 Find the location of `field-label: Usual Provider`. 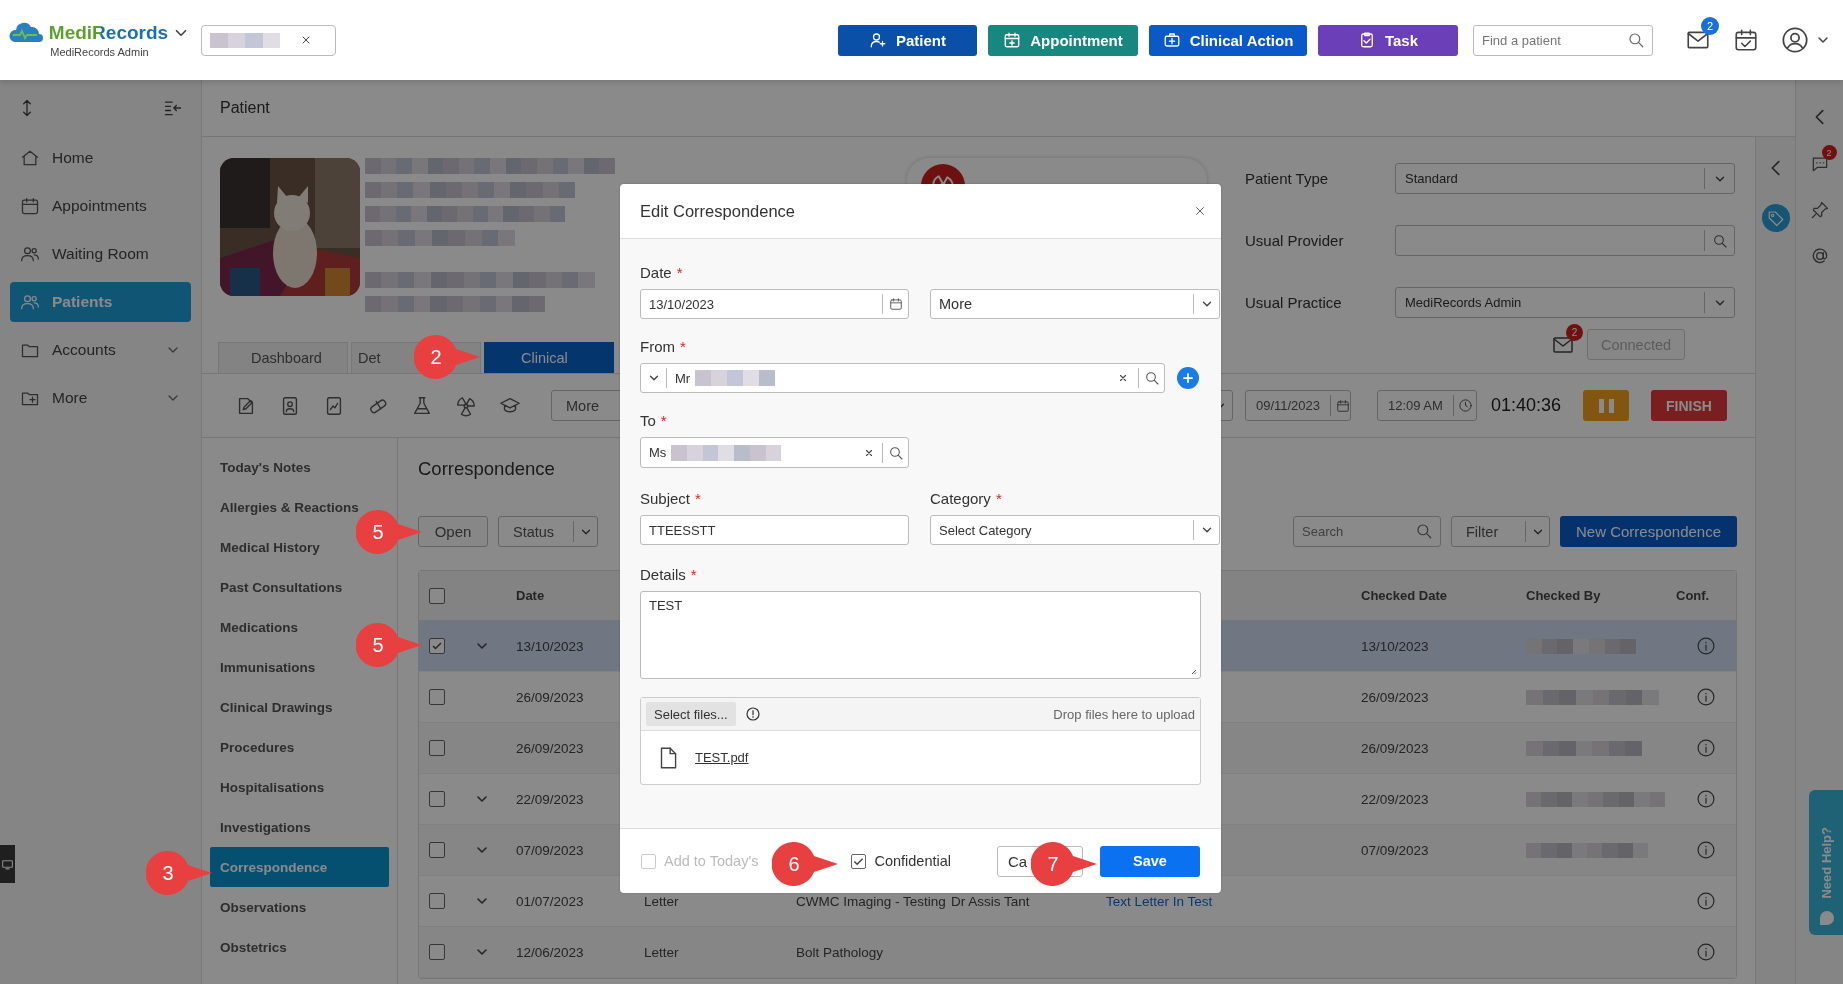

field-label: Usual Provider is located at coordinates (1295, 240).